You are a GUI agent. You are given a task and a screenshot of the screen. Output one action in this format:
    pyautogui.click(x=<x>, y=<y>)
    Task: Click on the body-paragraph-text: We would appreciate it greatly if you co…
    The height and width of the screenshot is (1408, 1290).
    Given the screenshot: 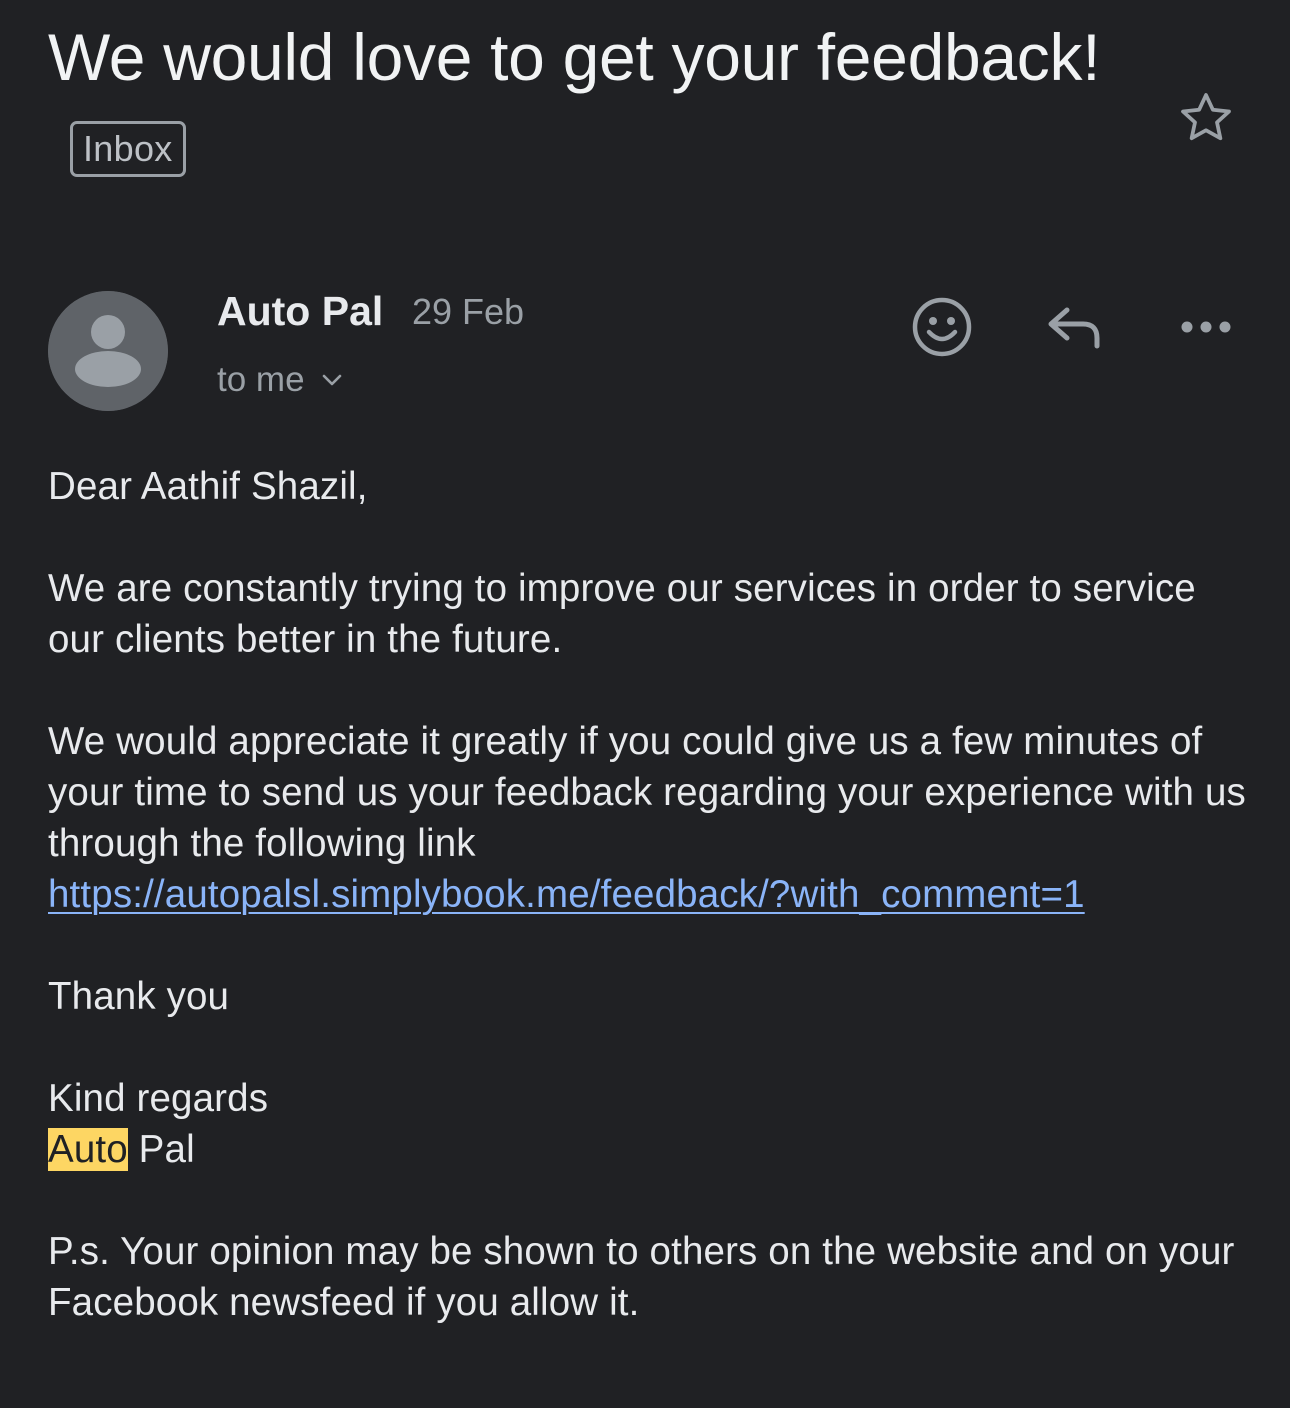 What is the action you would take?
    pyautogui.click(x=647, y=792)
    